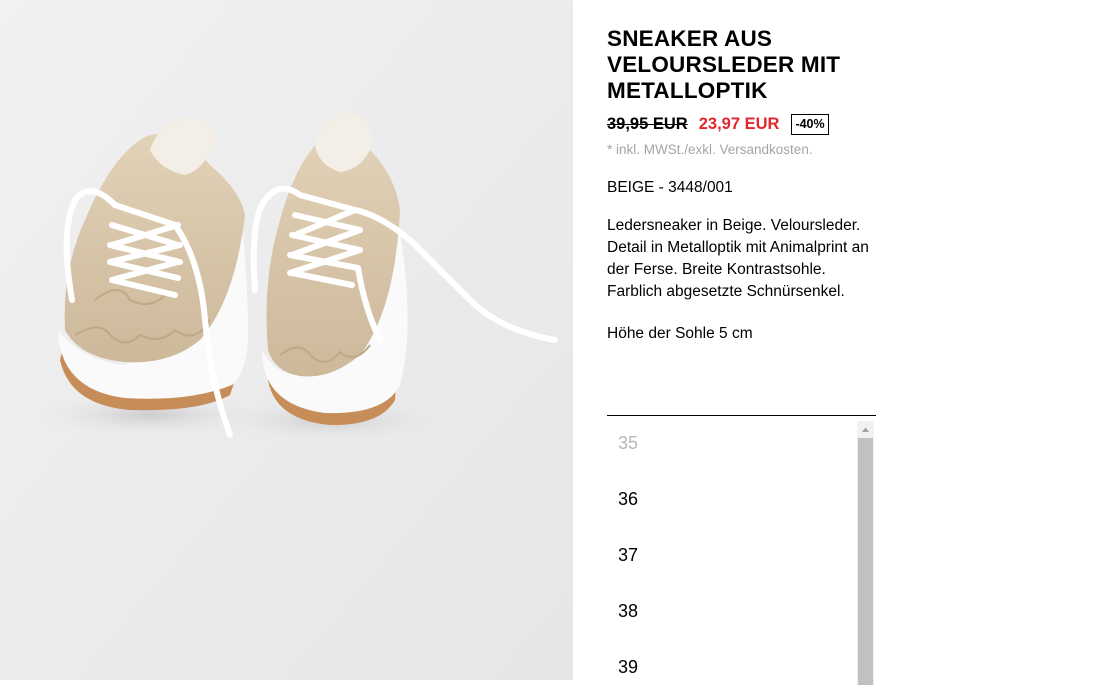 Image resolution: width=1099 pixels, height=685 pixels. I want to click on discount-badge: -40%, so click(810, 124).